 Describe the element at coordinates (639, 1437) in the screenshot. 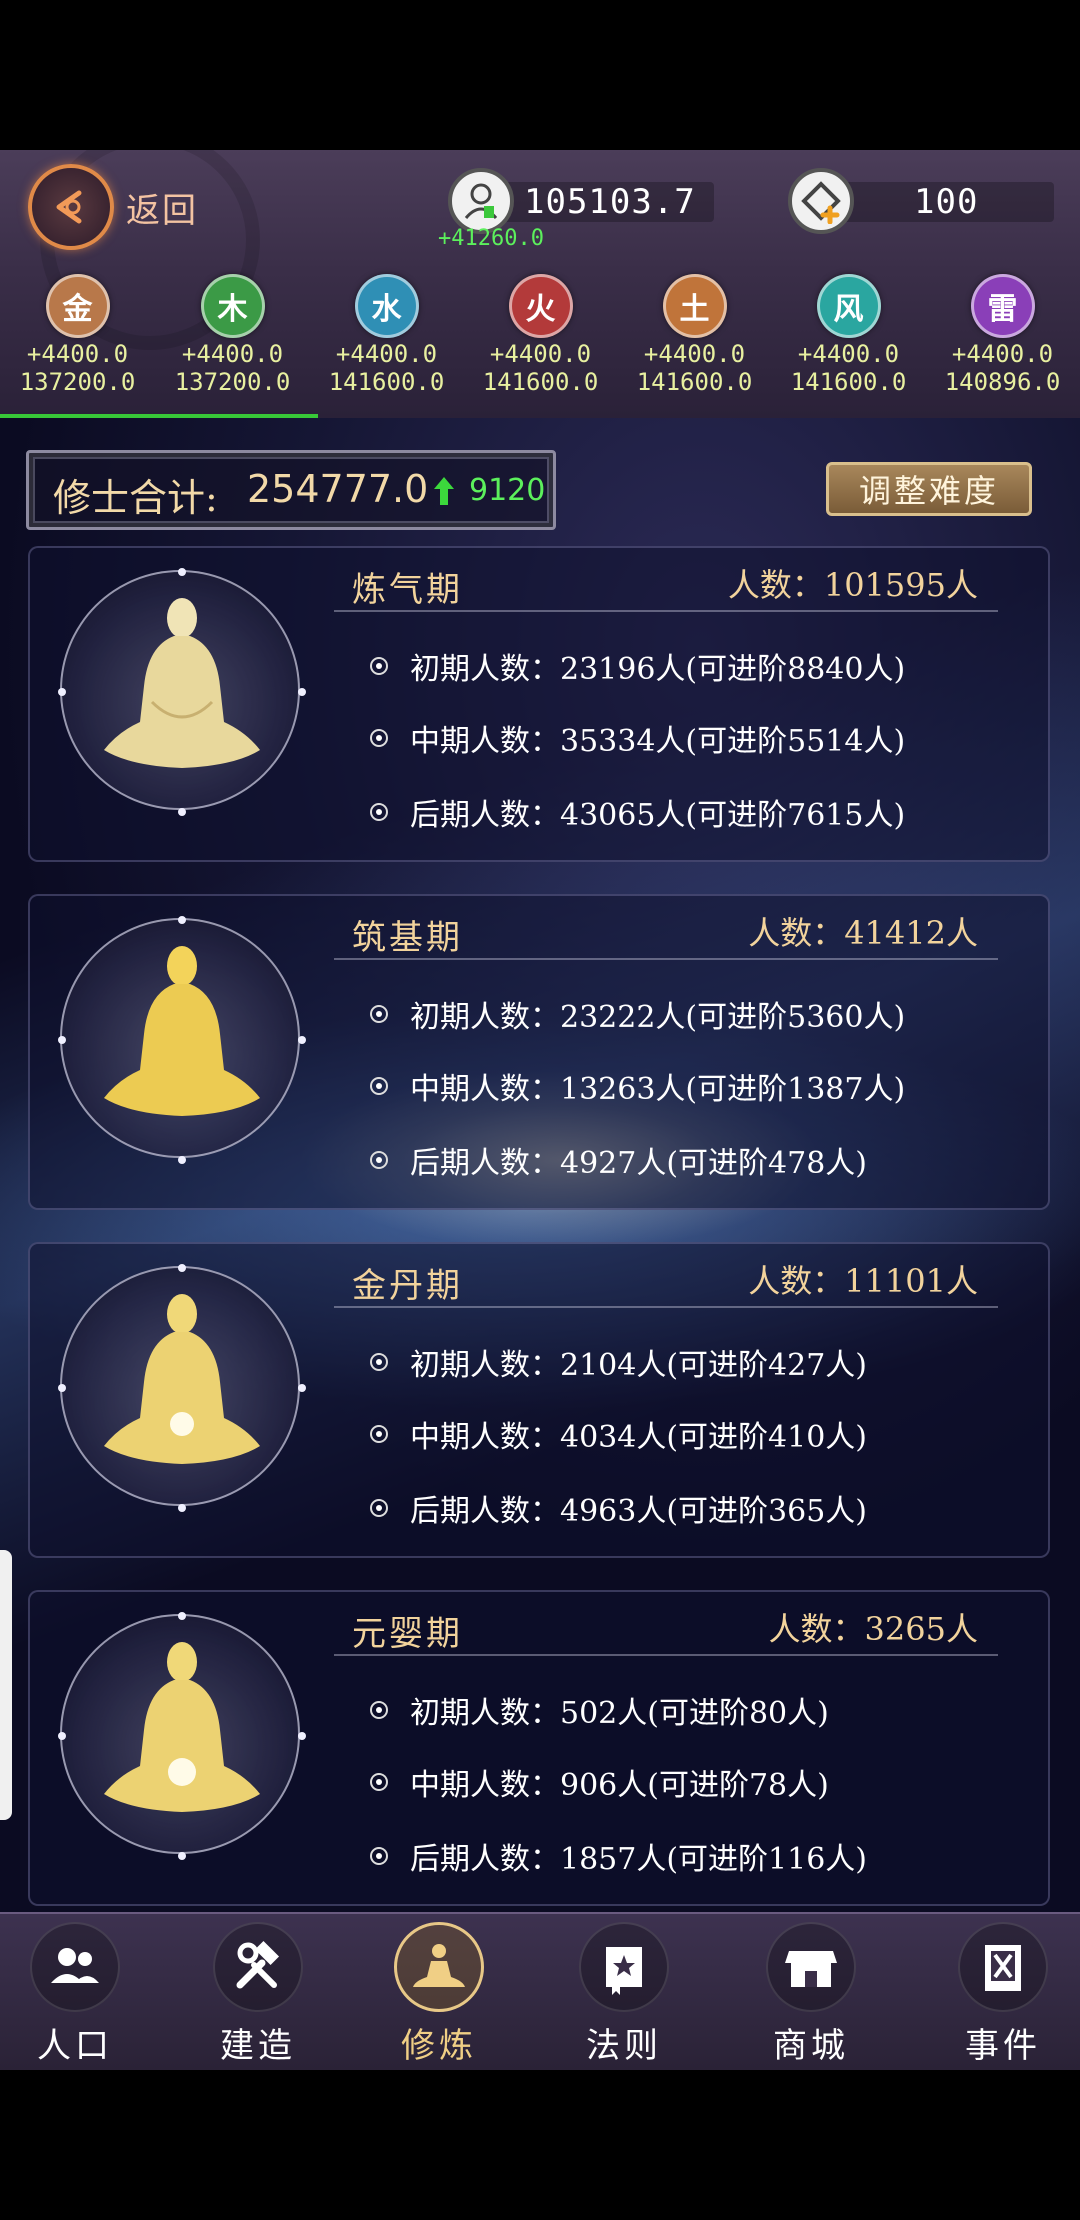

I see `stage-row-text: 中期人数：4034人(可进阶410人)` at that location.